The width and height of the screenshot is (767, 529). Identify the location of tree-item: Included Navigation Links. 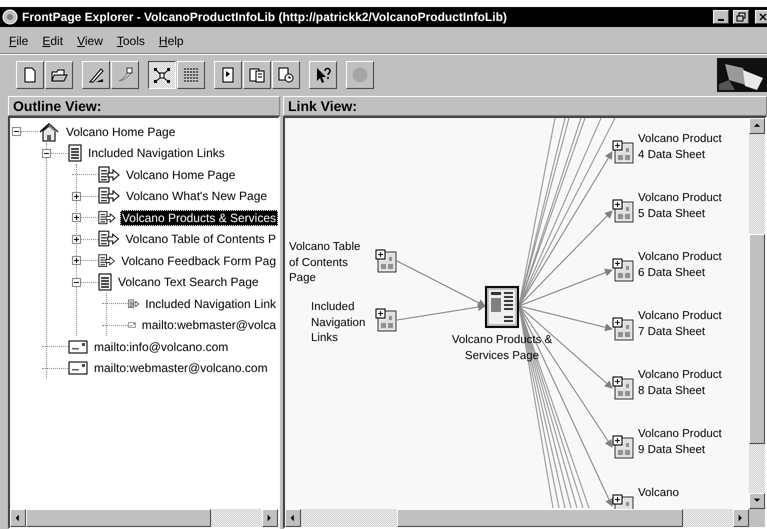
(156, 153).